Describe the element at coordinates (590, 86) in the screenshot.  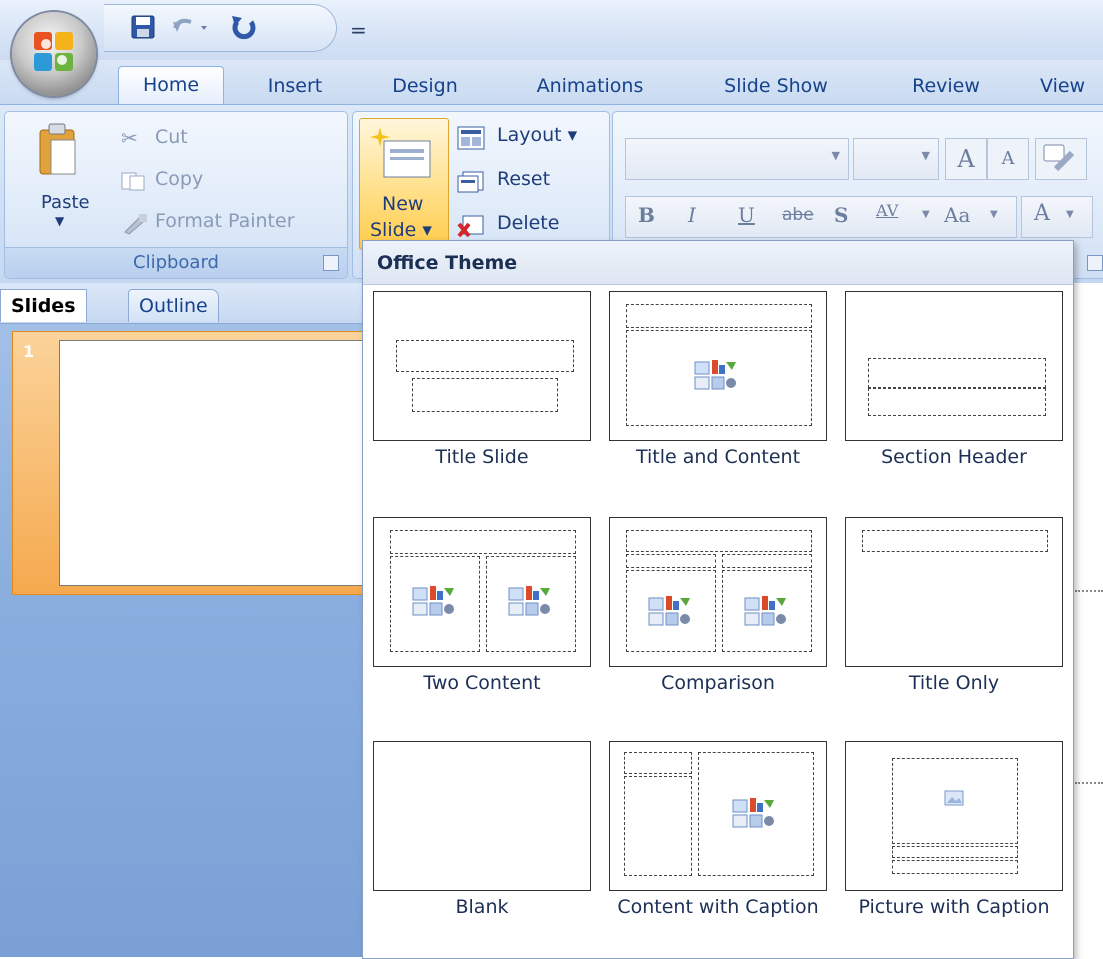
I see `tab-animations: Animations` at that location.